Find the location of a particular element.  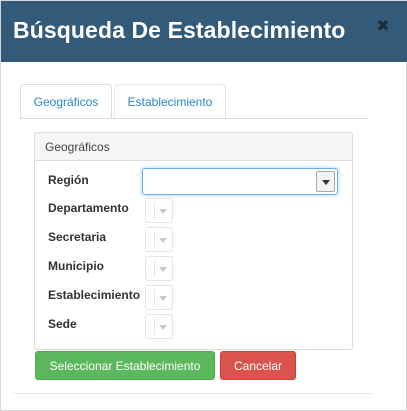

modal-title: Búsqueda De Establecimiento is located at coordinates (179, 30).